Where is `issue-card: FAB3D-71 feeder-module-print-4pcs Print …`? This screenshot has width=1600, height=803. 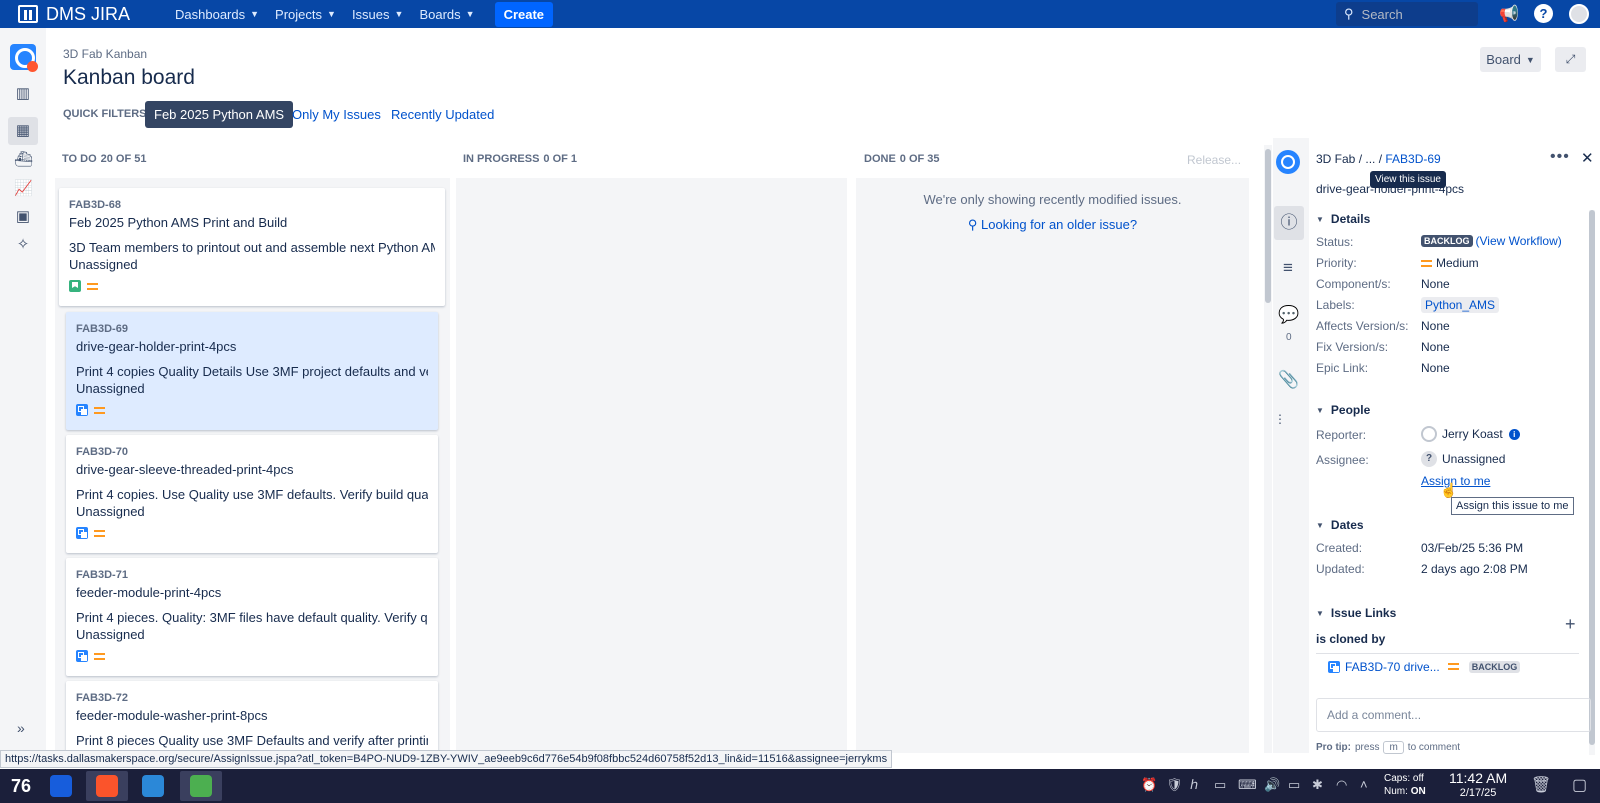
issue-card: FAB3D-71 feeder-module-print-4pcs Print … is located at coordinates (252, 617).